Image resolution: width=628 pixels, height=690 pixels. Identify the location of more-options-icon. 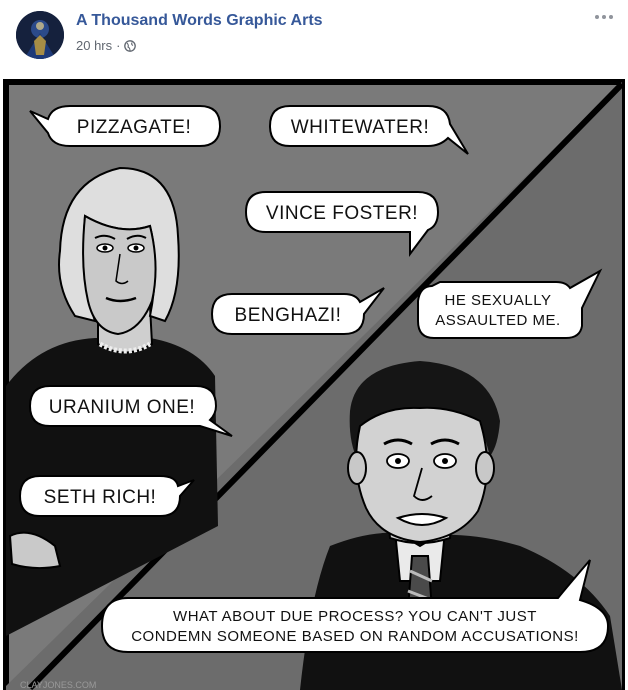
(604, 17).